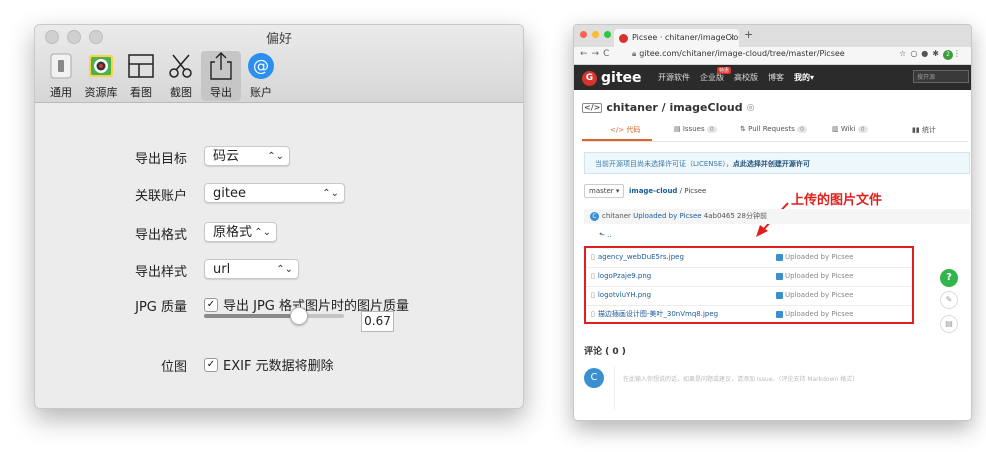 The height and width of the screenshot is (452, 986). What do you see at coordinates (719, 216) in the screenshot?
I see `commit-hash: 4ab0465` at bounding box center [719, 216].